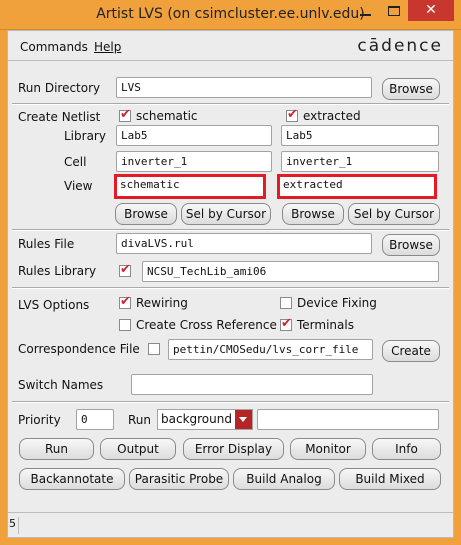 Image resolution: width=461 pixels, height=545 pixels. What do you see at coordinates (252, 384) in the screenshot?
I see `switch-names-field` at bounding box center [252, 384].